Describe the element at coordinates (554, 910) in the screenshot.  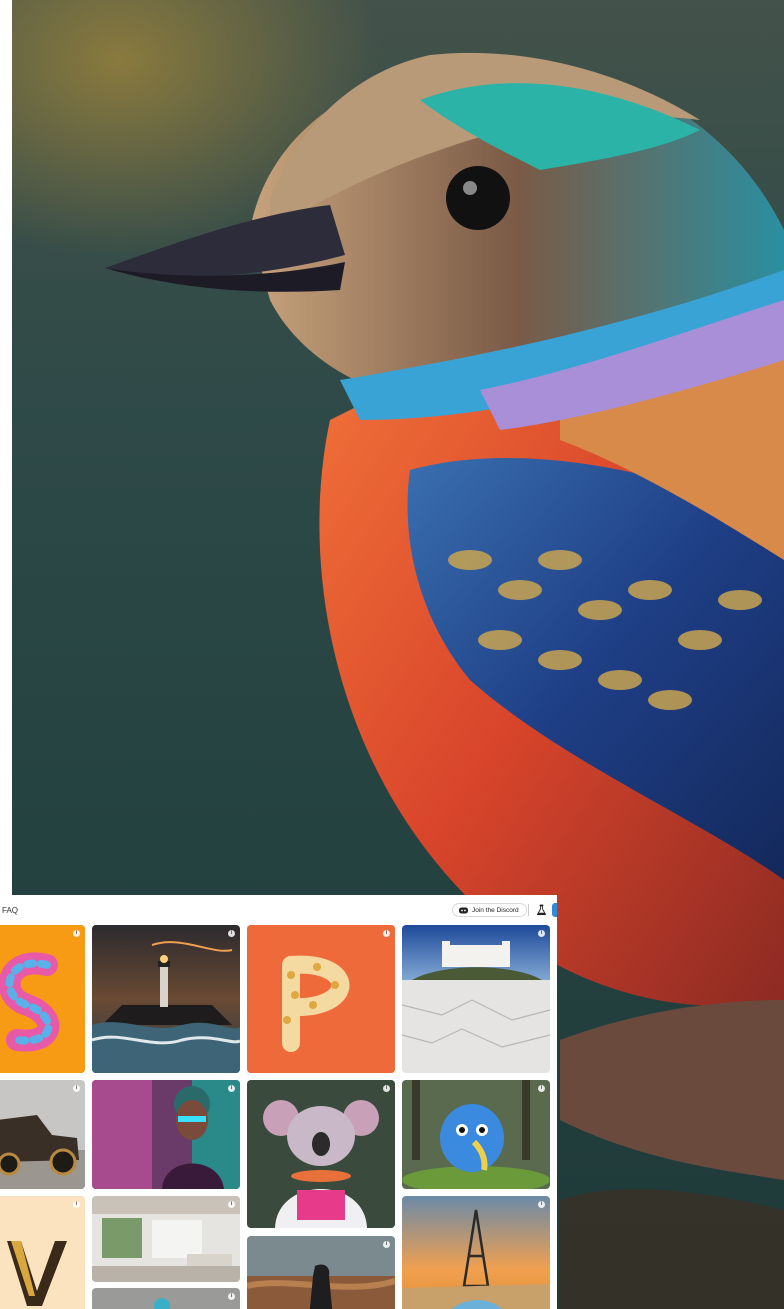
I see `profile-button-edge` at that location.